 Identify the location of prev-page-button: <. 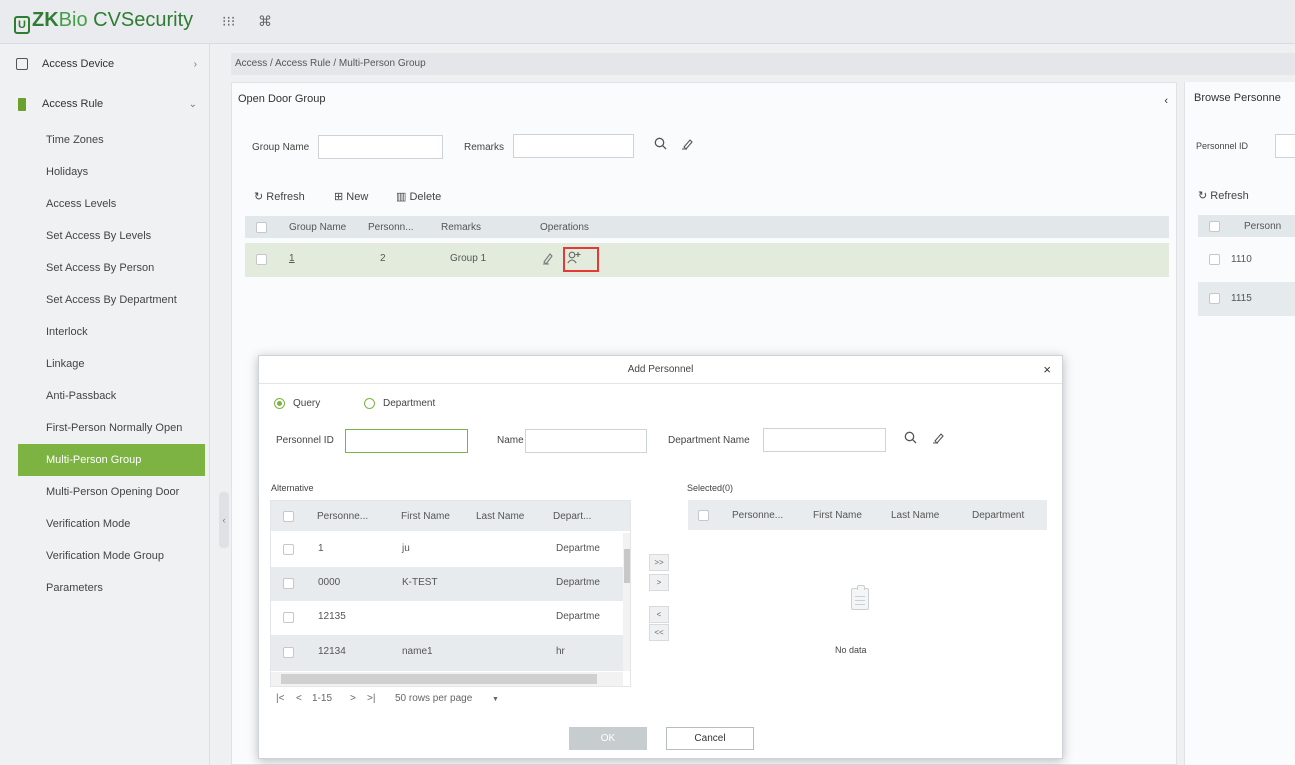
(299, 698).